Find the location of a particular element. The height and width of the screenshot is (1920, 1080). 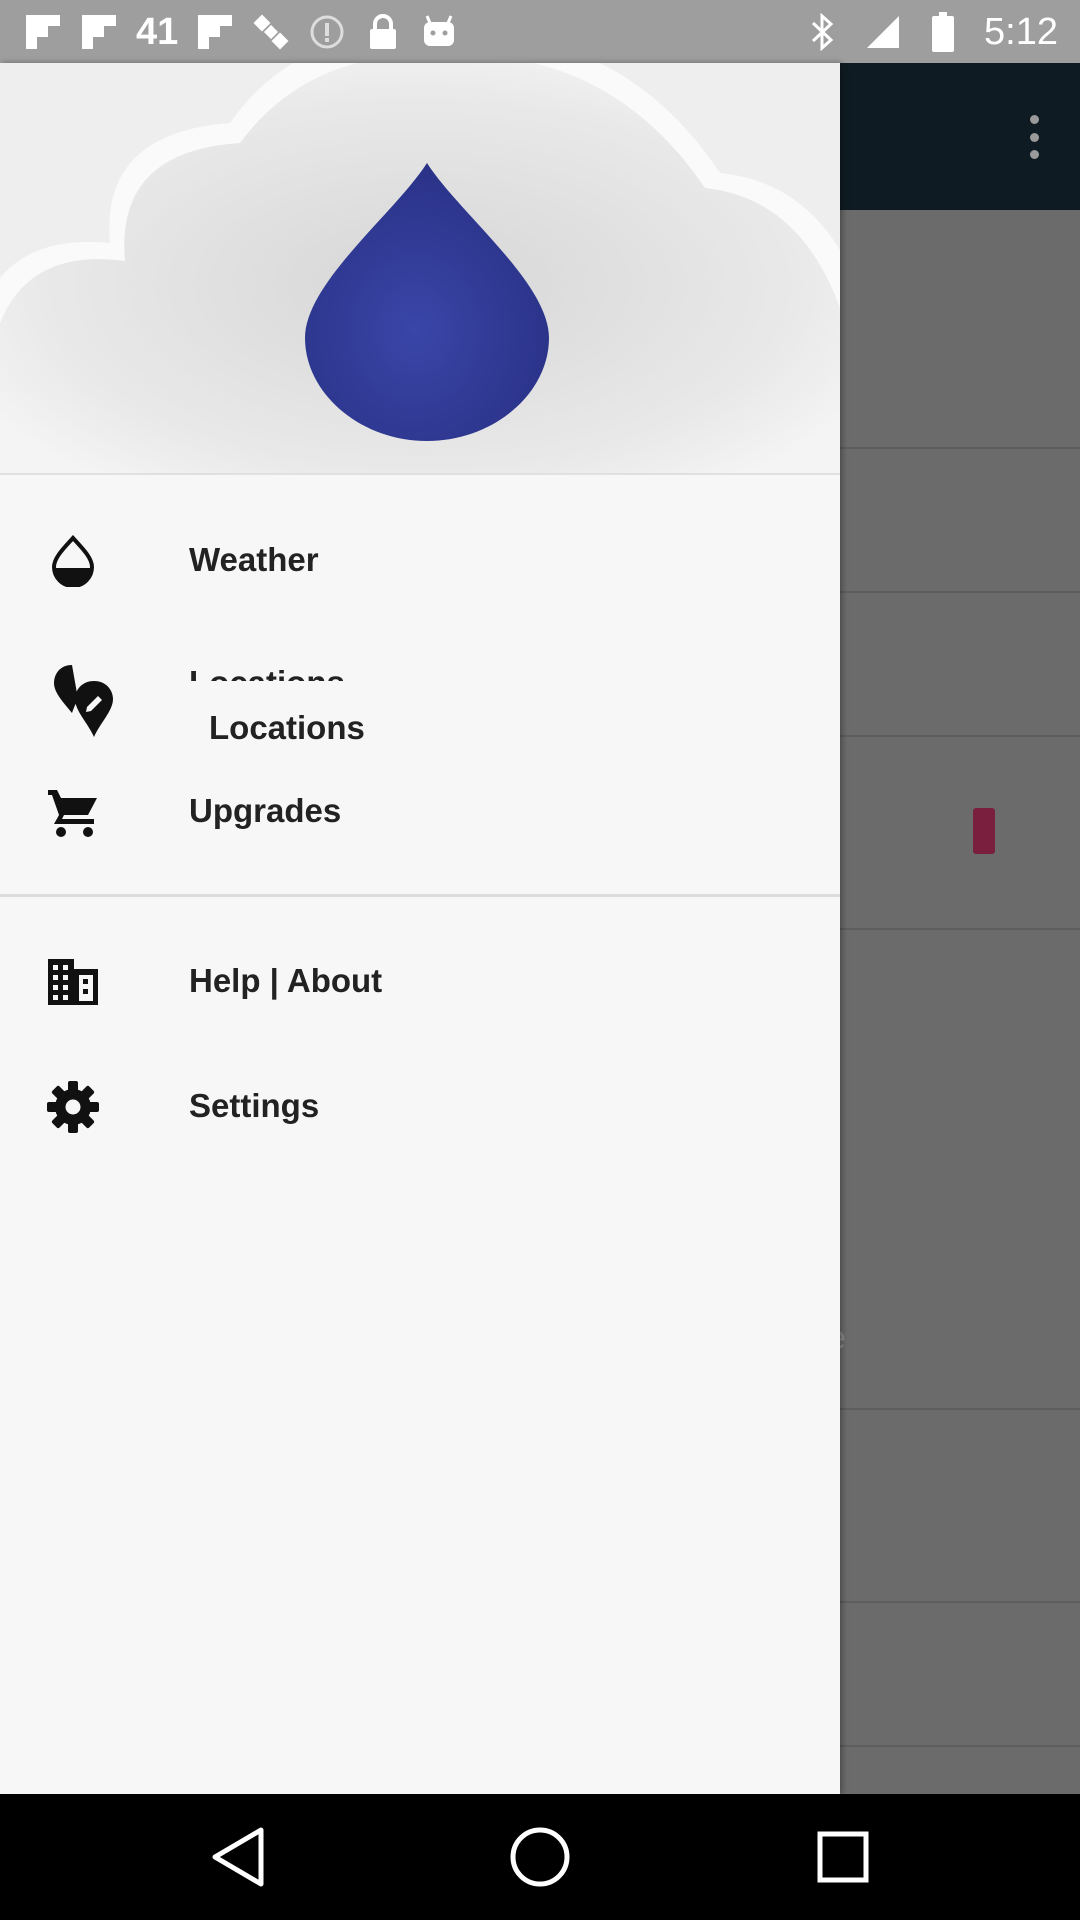

clock: 5:12 is located at coordinates (1021, 32).